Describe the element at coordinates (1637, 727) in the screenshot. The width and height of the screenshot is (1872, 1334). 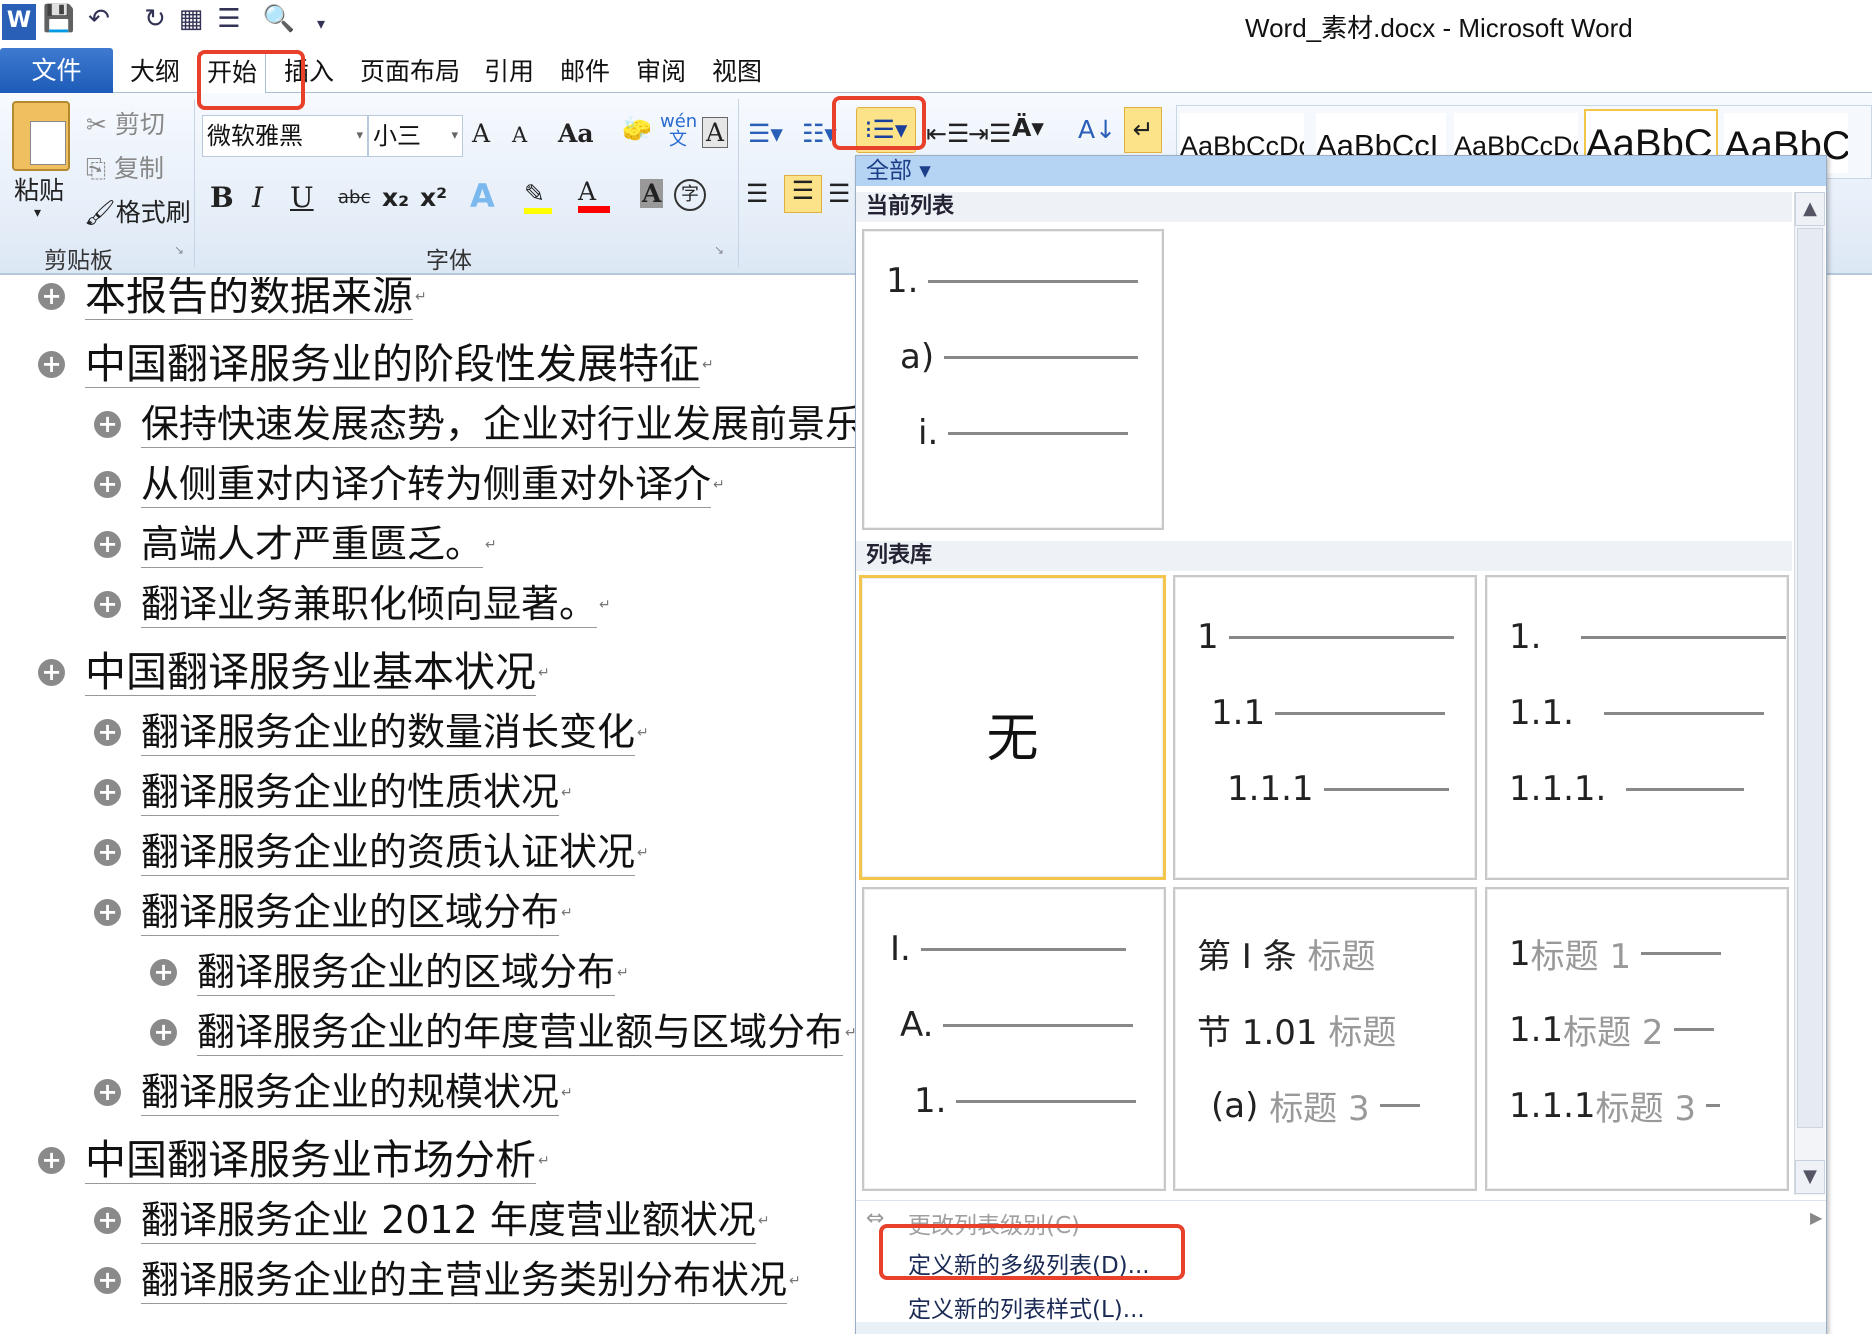
I see `list-style-numeric-dots: 1. 1.1. 1.1.1.` at that location.